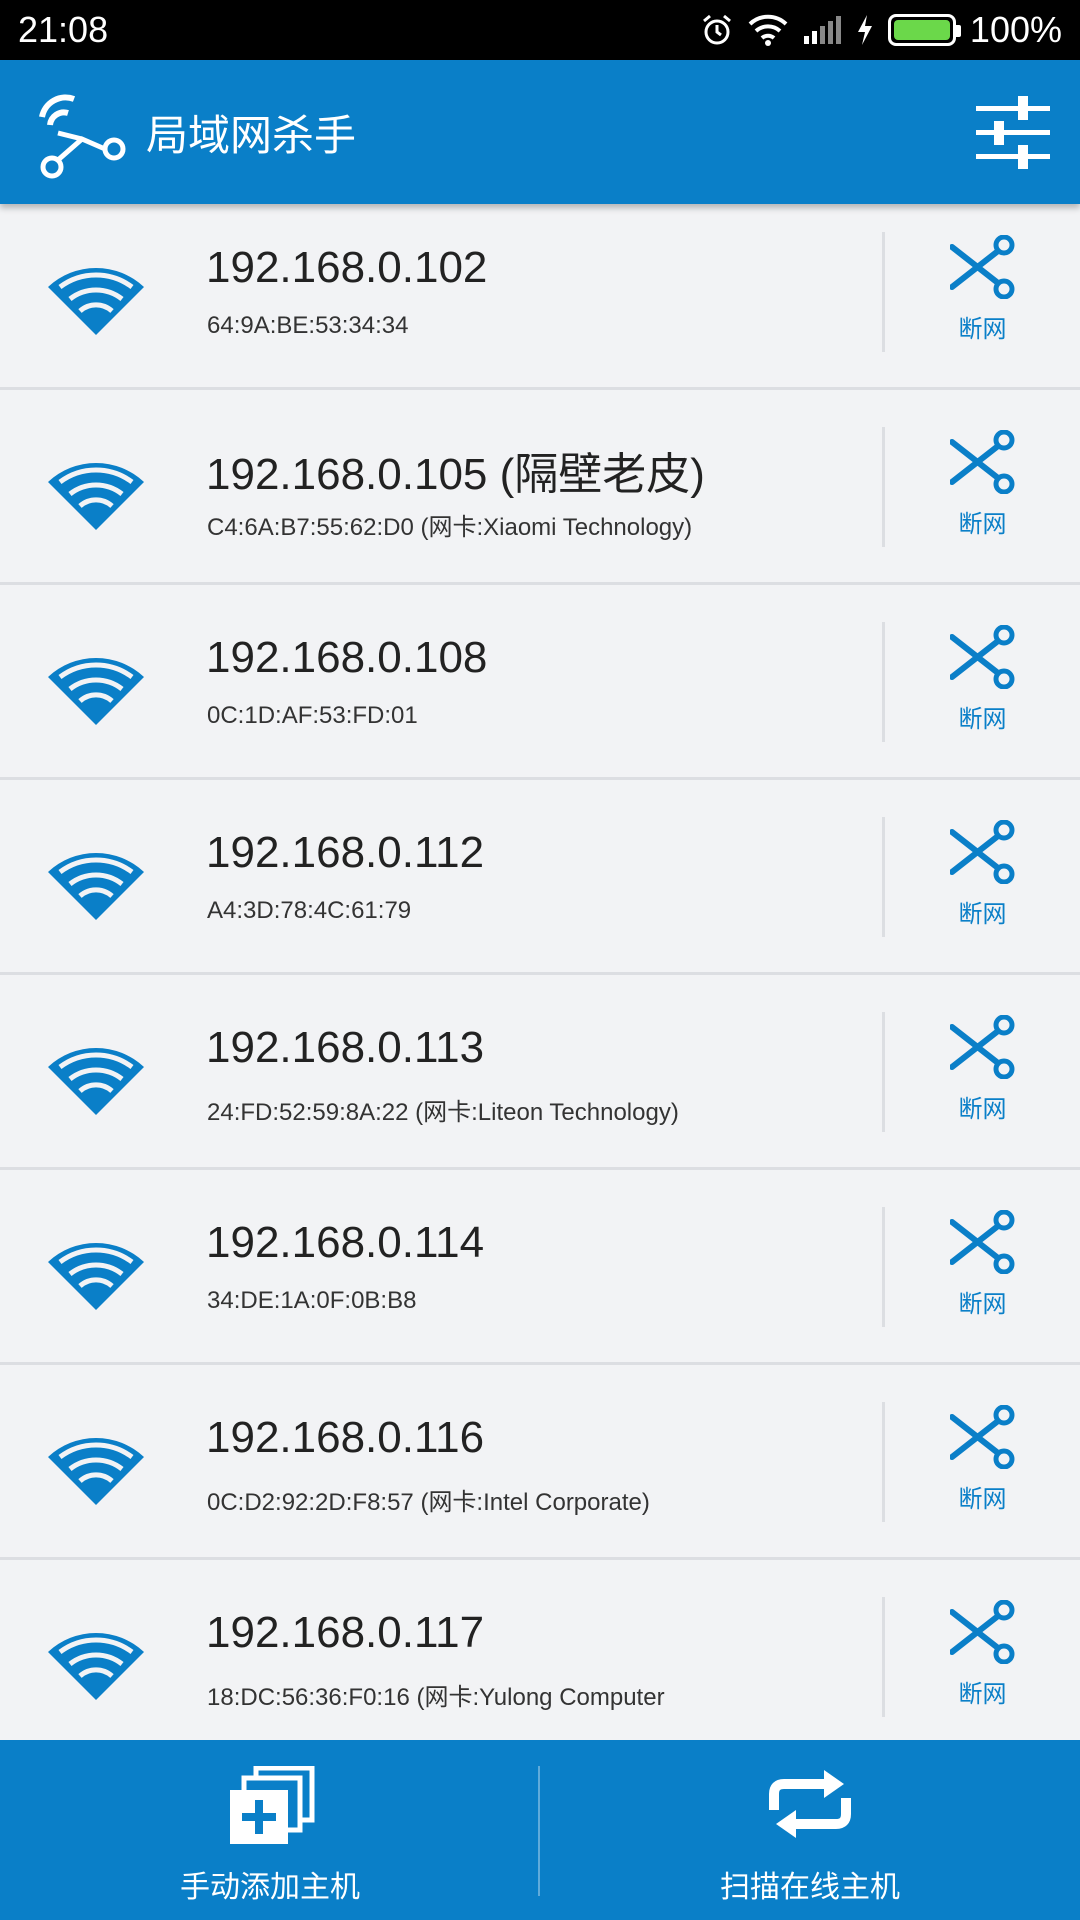  Describe the element at coordinates (881, 30) in the screenshot. I see `status-icons: 100%` at that location.